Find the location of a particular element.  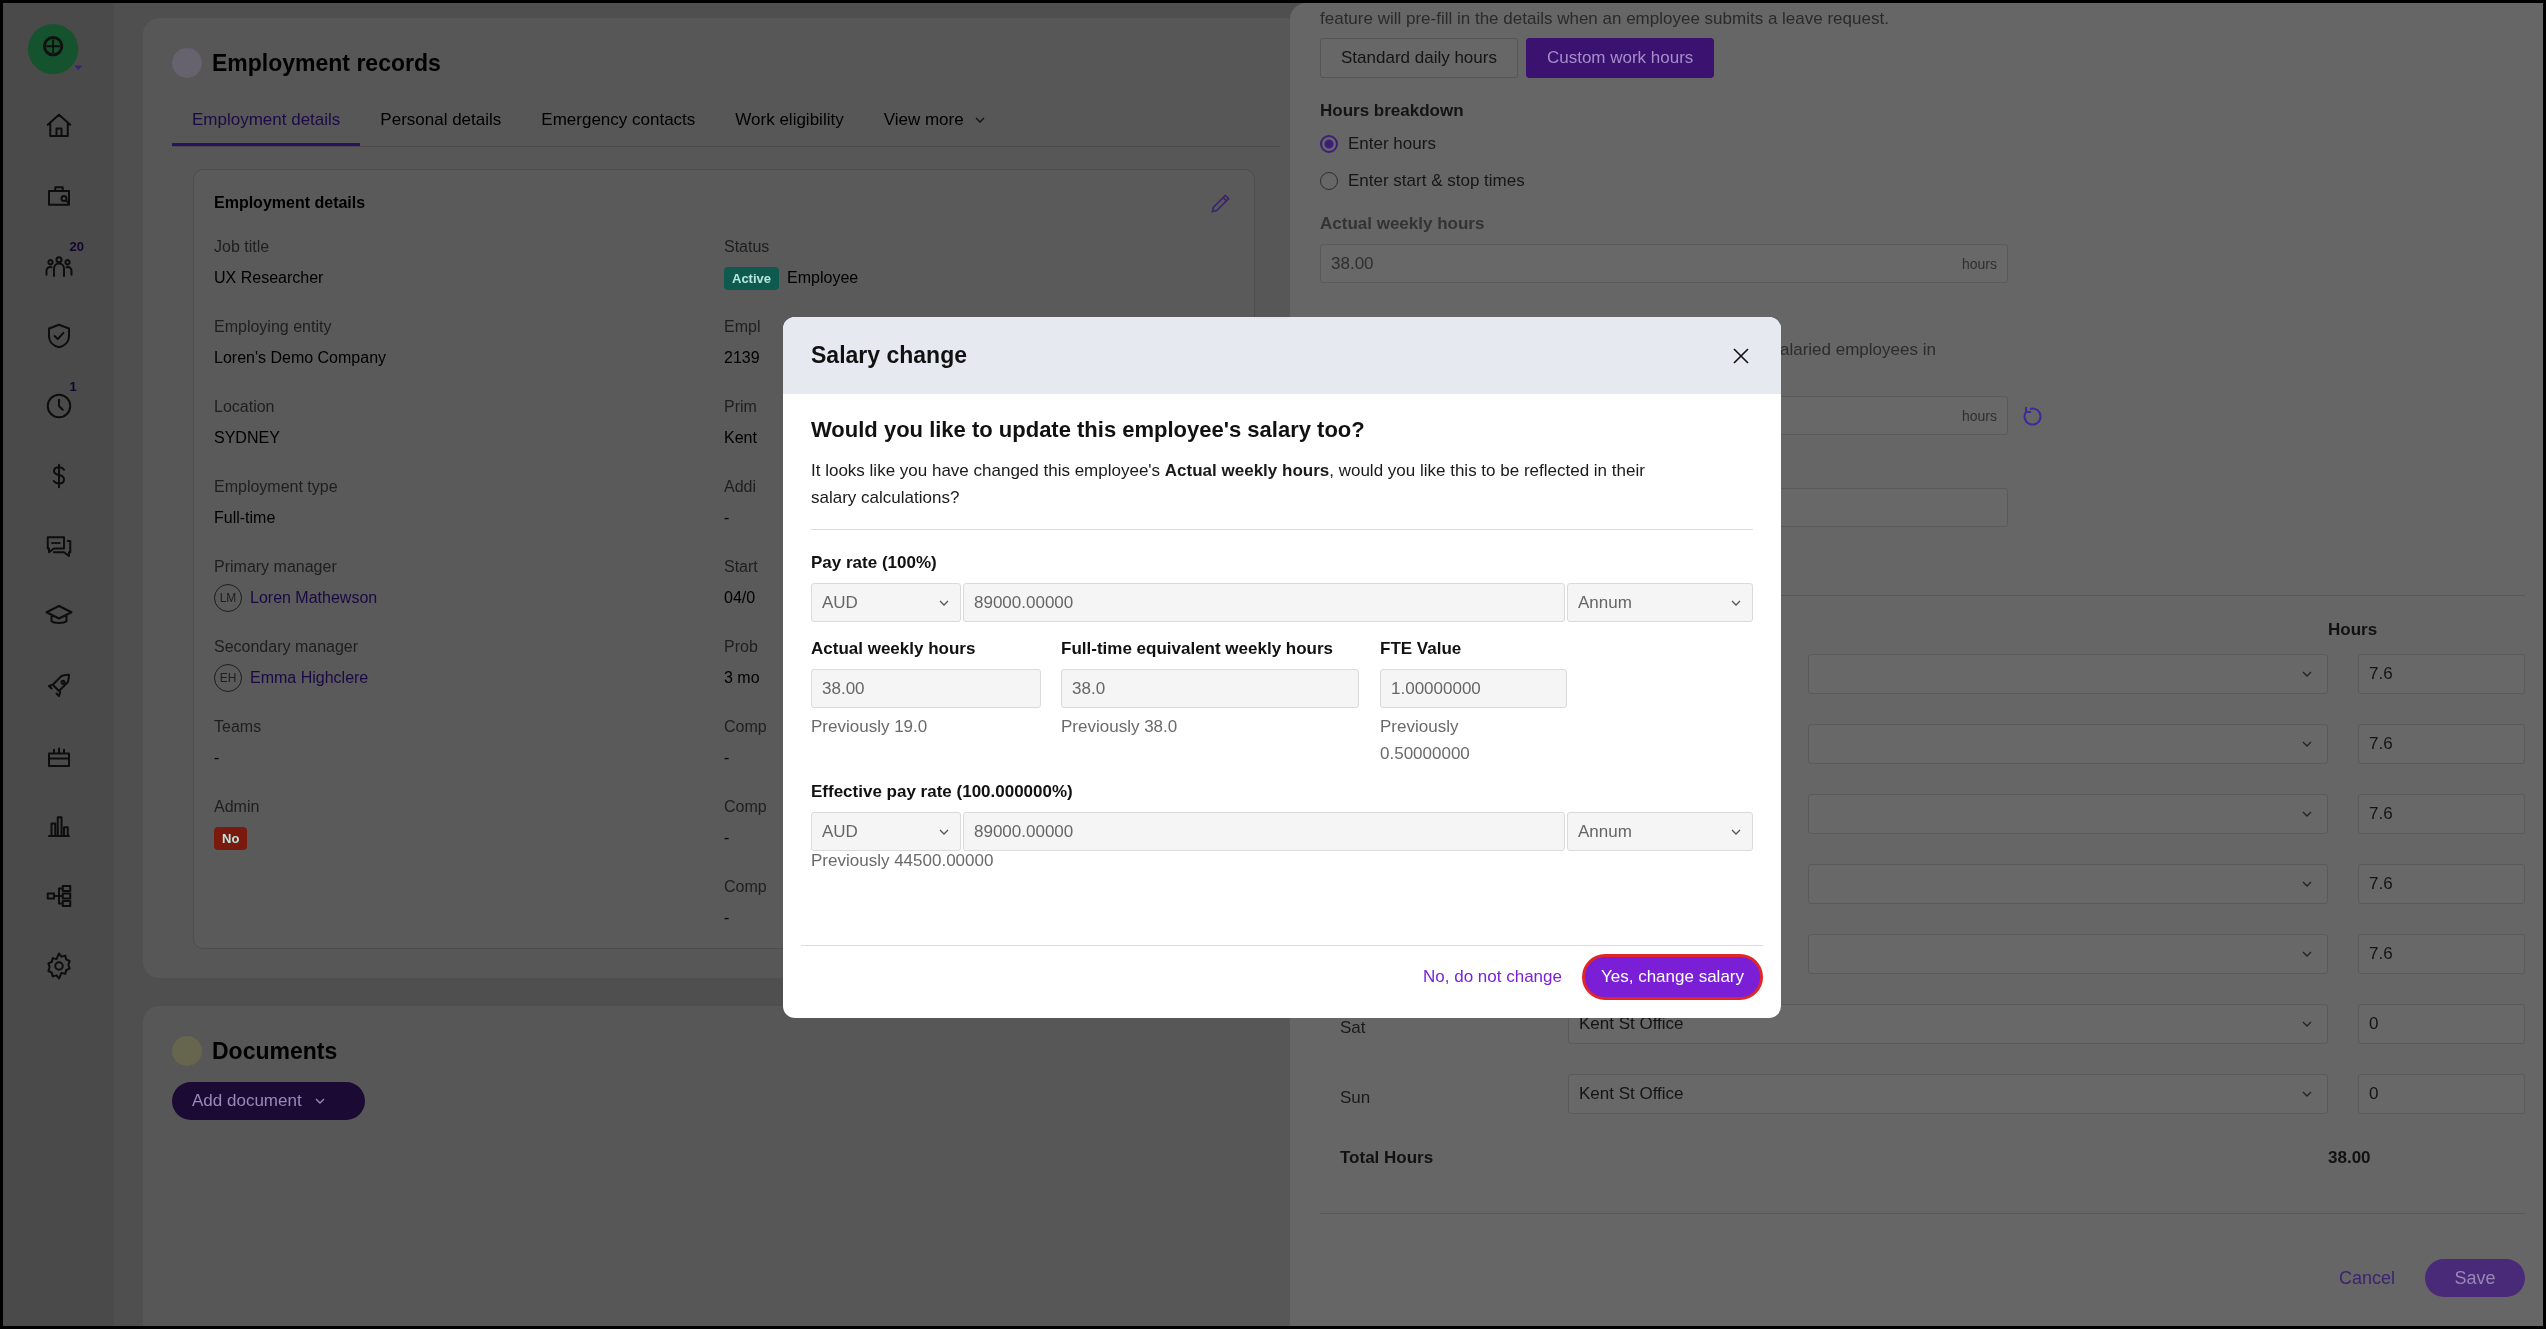

input-field is located at coordinates (1893, 507).